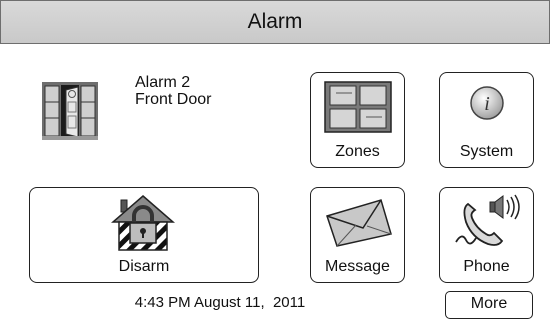 This screenshot has height=319, width=550. What do you see at coordinates (140, 110) in the screenshot?
I see `alarm-info: Alarm 2 Front Door` at bounding box center [140, 110].